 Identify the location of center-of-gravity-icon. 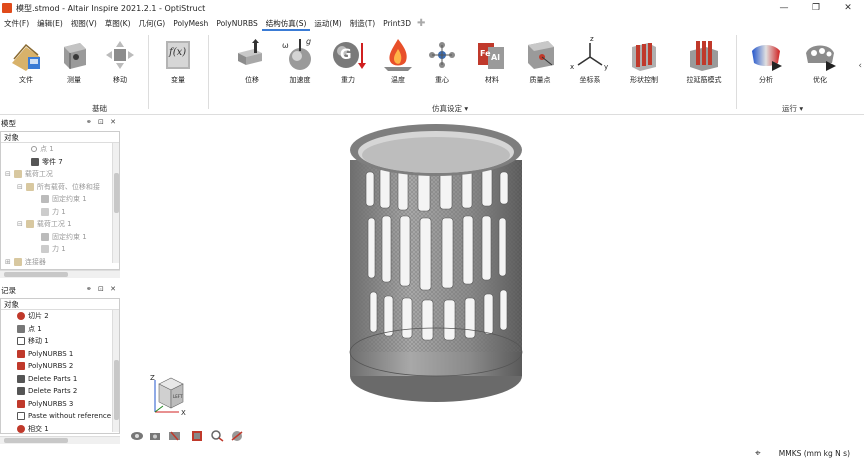
(442, 55).